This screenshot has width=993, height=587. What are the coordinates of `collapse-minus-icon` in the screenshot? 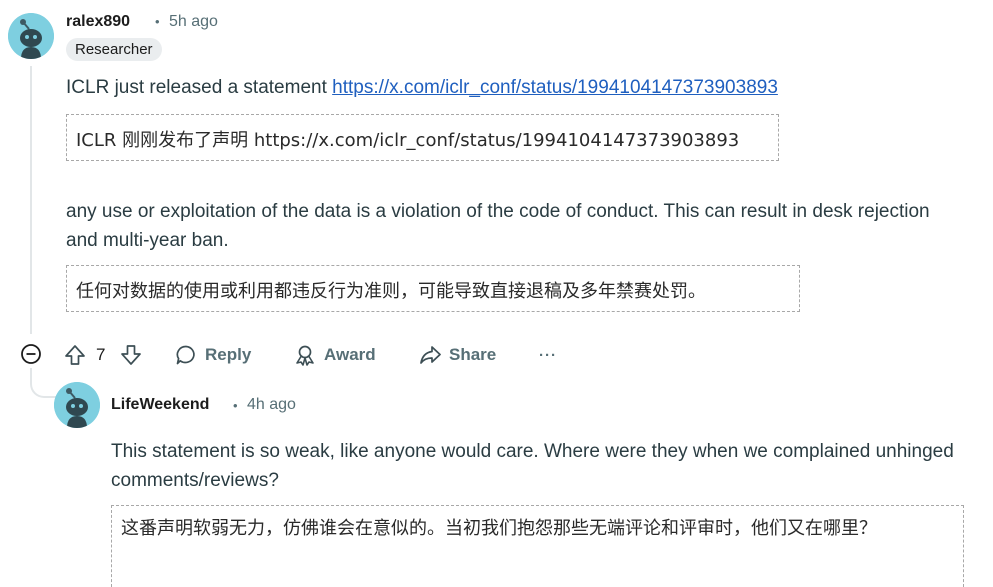 It's located at (31, 354).